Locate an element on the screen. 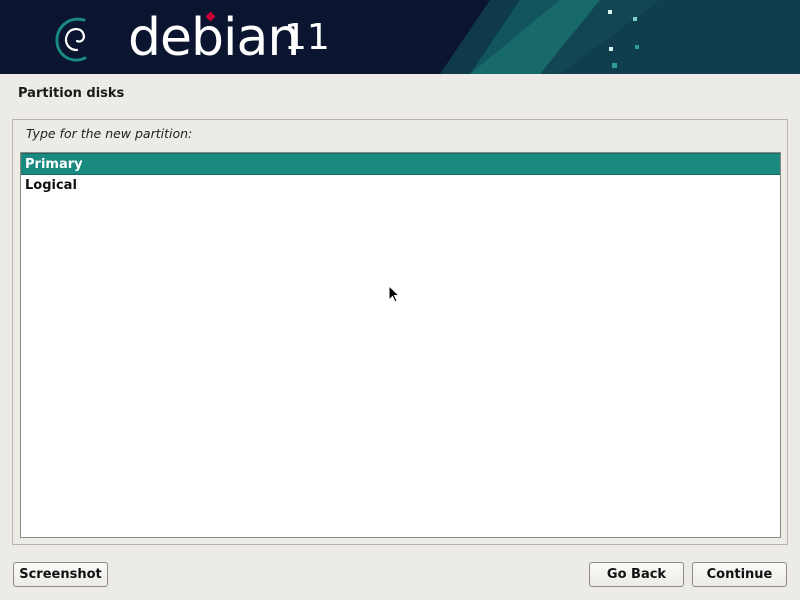 The height and width of the screenshot is (600, 800). option-primary: Primary is located at coordinates (400, 164).